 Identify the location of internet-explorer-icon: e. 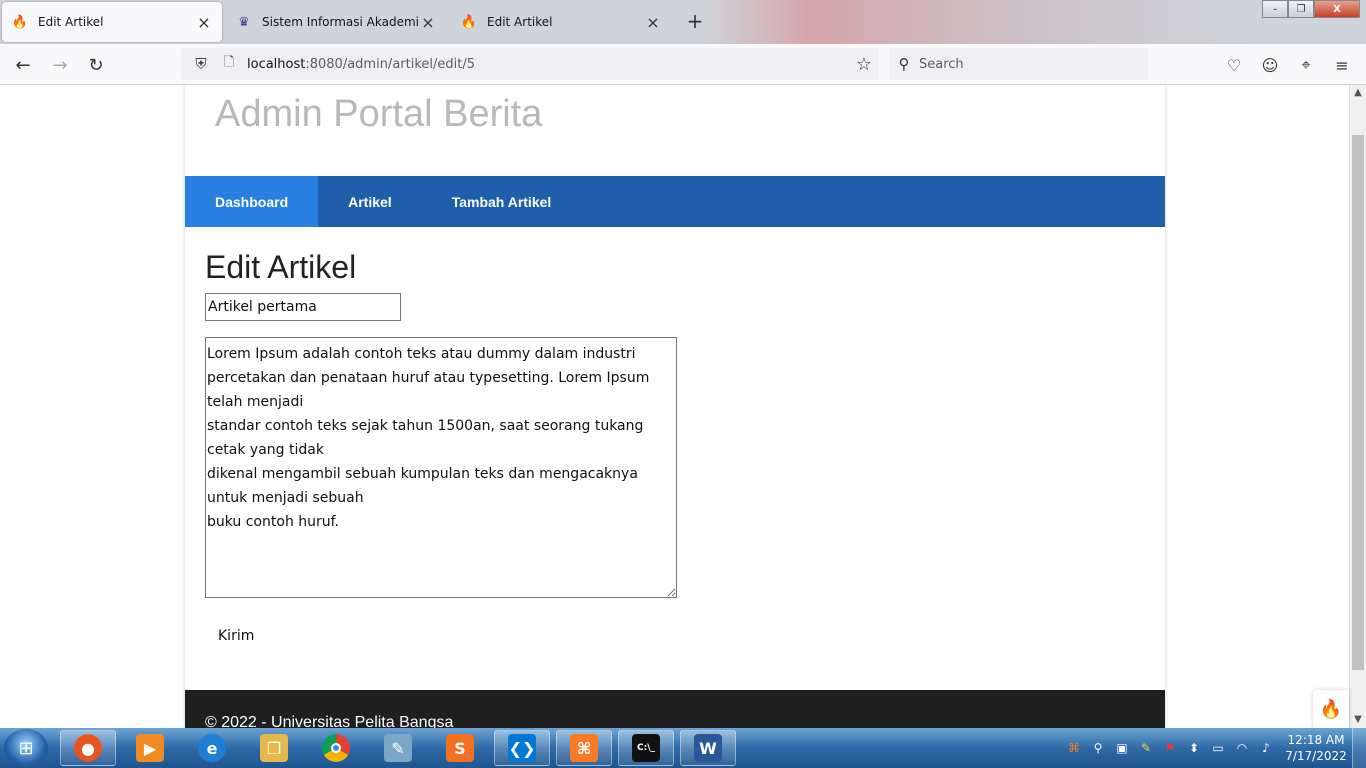
(212, 748).